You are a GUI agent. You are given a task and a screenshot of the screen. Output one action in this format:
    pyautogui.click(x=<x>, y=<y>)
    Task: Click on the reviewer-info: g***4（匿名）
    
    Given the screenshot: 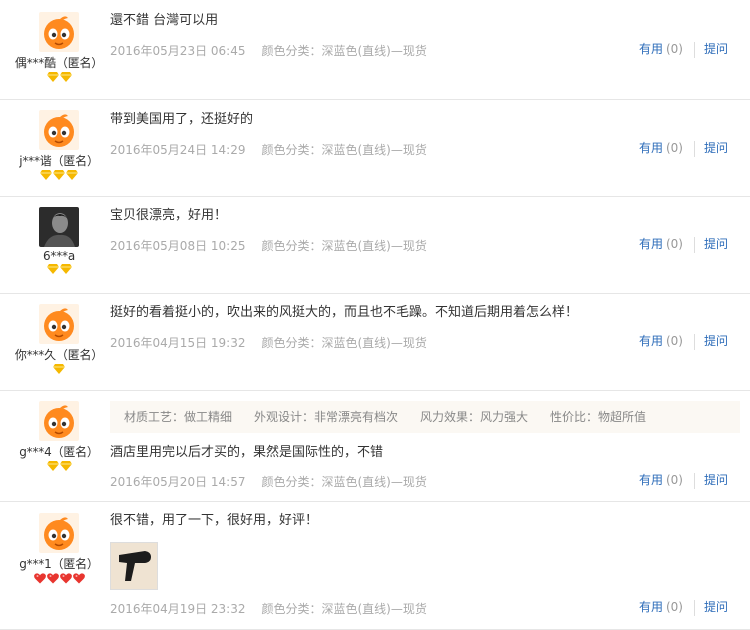 What is the action you would take?
    pyautogui.click(x=59, y=437)
    